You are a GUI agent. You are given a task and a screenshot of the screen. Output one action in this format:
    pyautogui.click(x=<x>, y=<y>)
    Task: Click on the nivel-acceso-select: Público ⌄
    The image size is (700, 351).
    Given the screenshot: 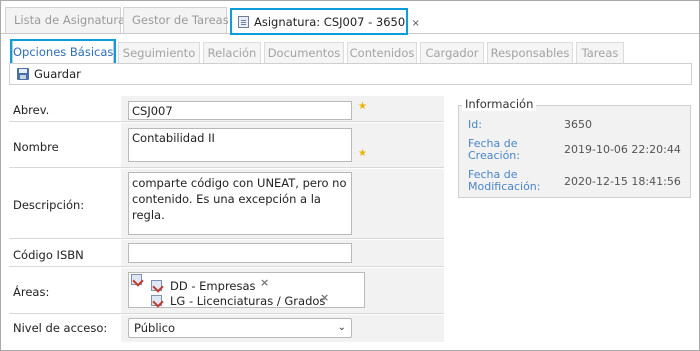 What is the action you would take?
    pyautogui.click(x=240, y=328)
    